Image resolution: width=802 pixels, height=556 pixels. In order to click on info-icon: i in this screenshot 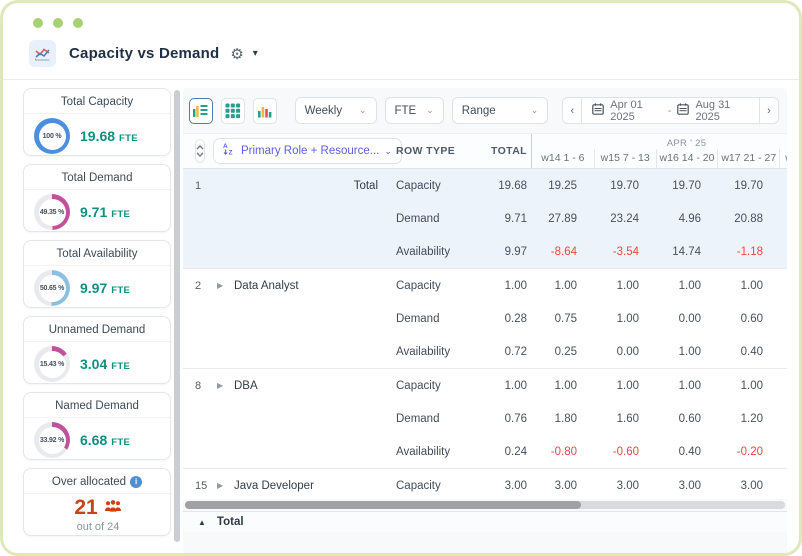, I will do `click(136, 482)`.